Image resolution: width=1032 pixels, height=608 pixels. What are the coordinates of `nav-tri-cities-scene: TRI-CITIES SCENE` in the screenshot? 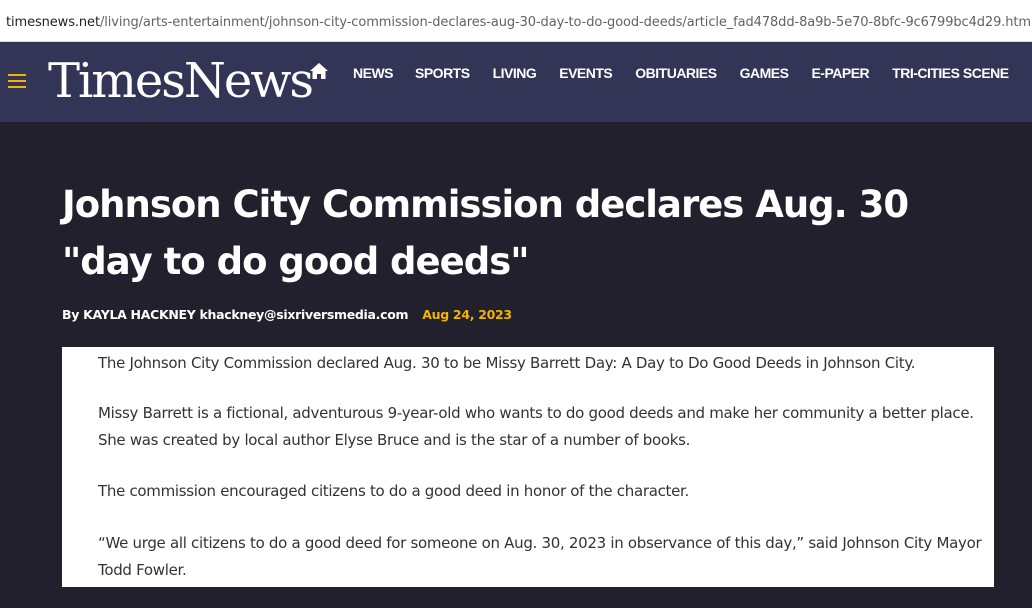 It's located at (950, 74).